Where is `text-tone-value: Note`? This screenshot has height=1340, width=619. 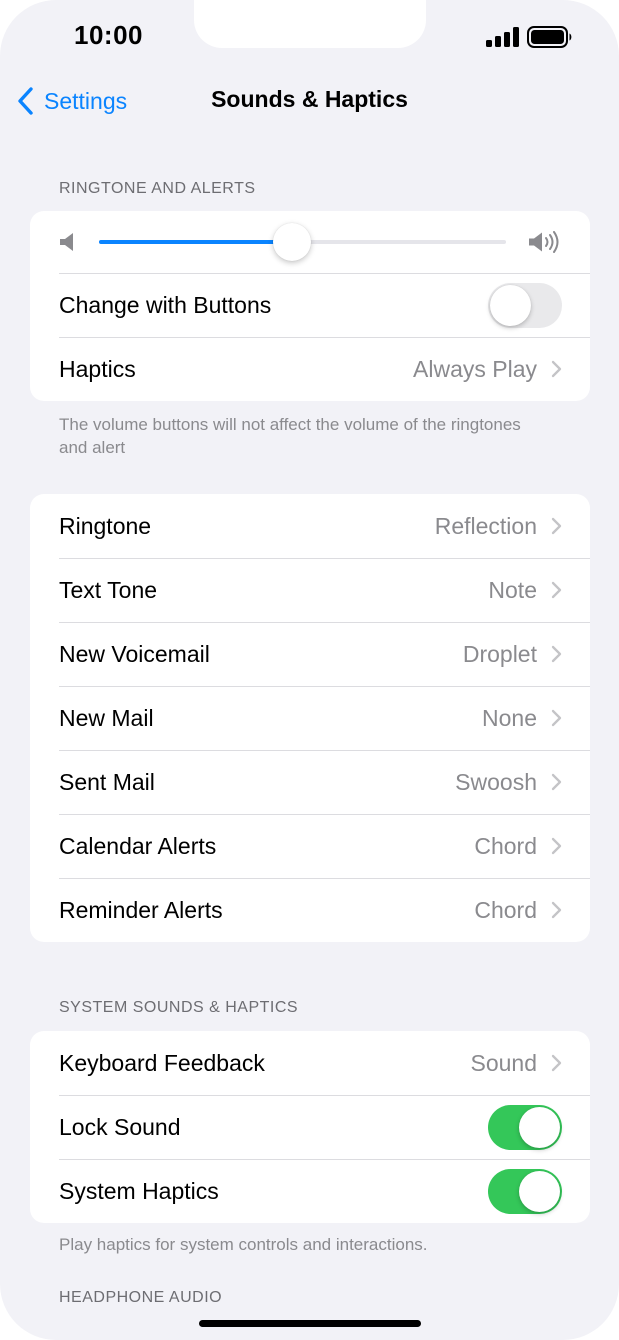
text-tone-value: Note is located at coordinates (512, 589).